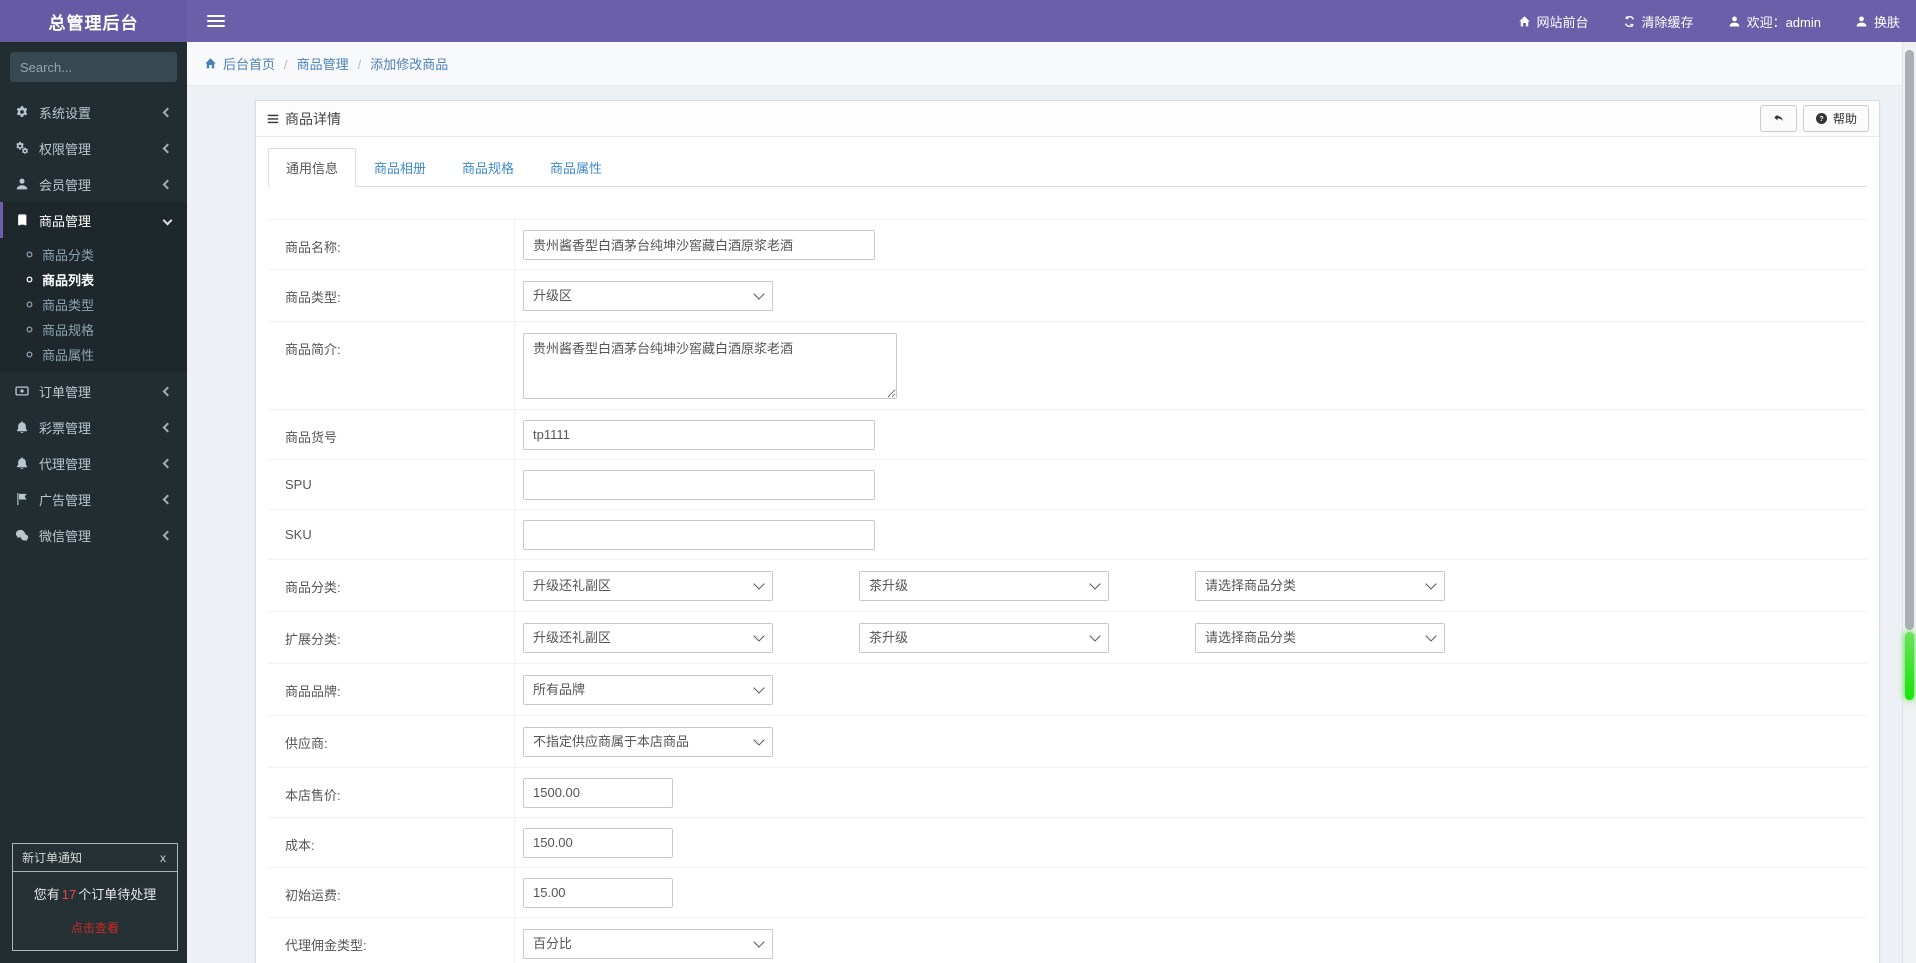 The image size is (1916, 963). I want to click on sidebar-item-system-settings: 系统设置, so click(93, 112).